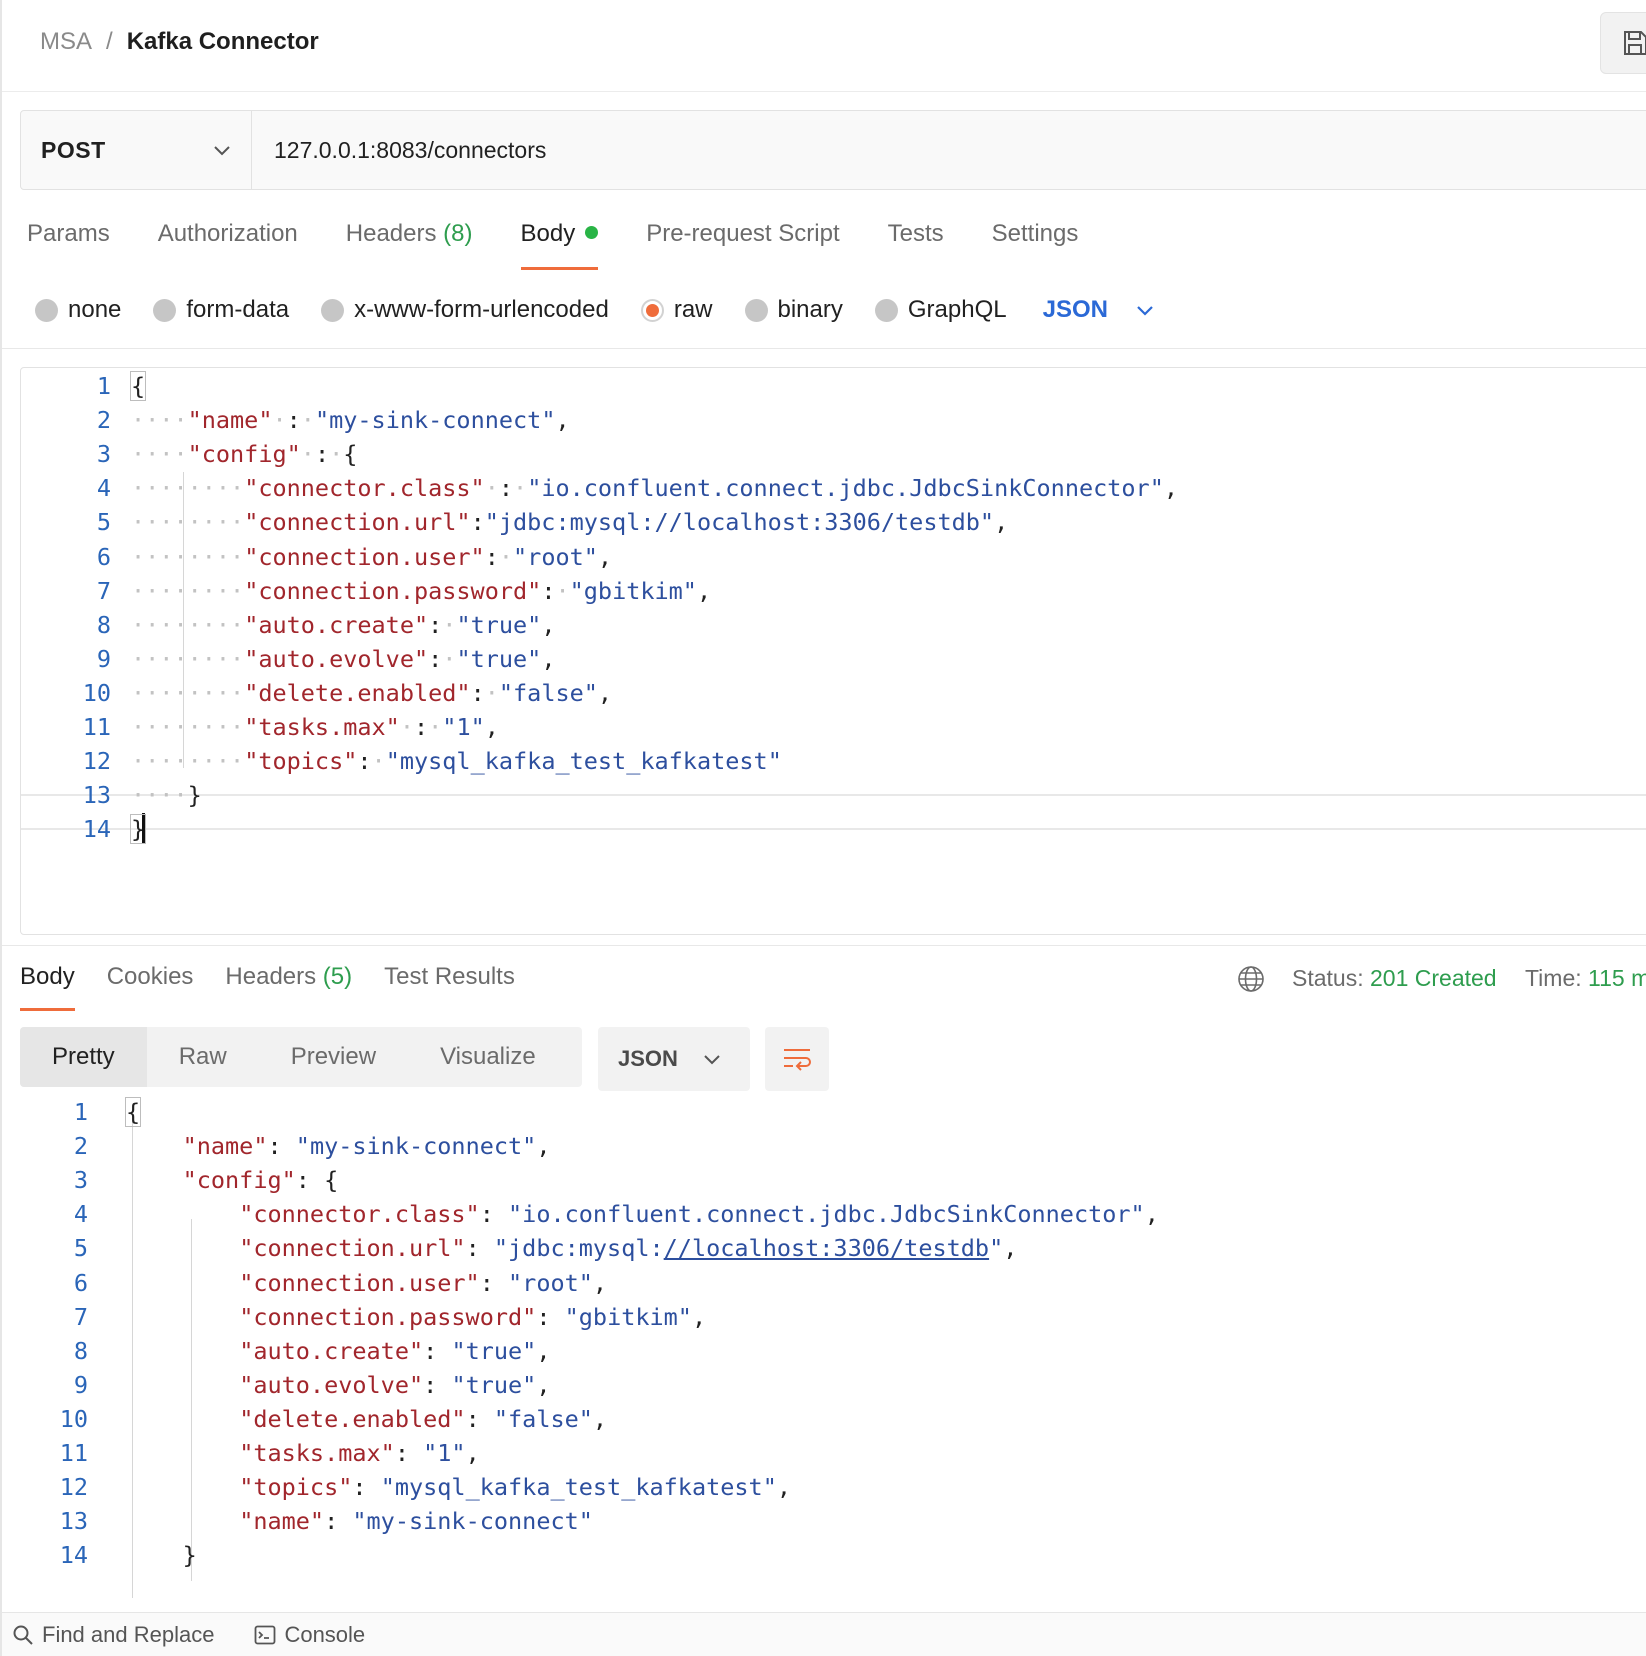 This screenshot has width=1646, height=1656. Describe the element at coordinates (47, 987) in the screenshot. I see `response-tab-body: Body` at that location.